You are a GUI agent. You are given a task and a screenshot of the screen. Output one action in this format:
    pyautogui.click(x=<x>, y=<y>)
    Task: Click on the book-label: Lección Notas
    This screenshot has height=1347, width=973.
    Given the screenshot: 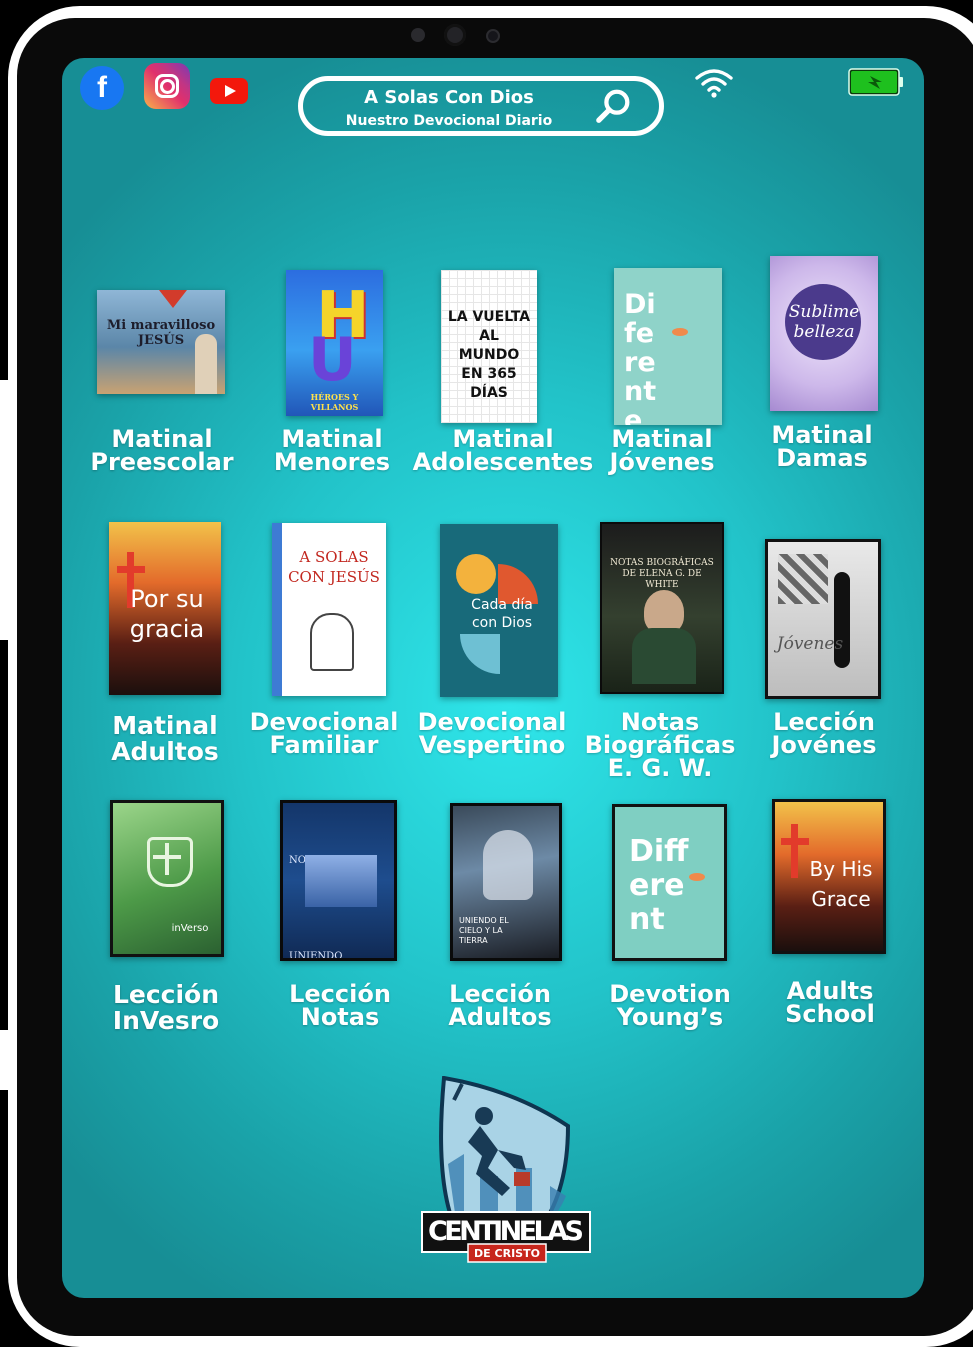 What is the action you would take?
    pyautogui.click(x=340, y=1005)
    